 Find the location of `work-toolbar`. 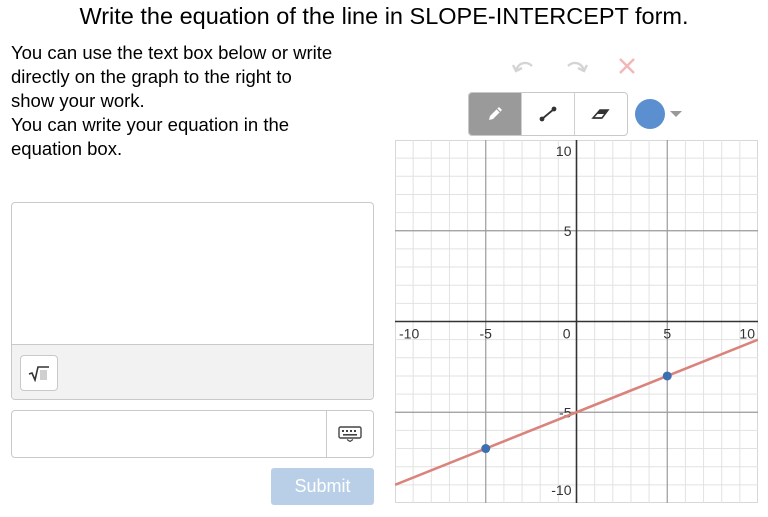

work-toolbar is located at coordinates (192, 371).